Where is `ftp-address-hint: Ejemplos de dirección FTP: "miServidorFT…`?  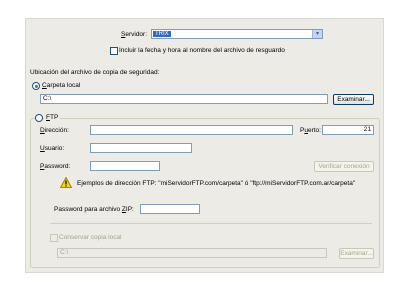
ftp-address-hint: Ejemplos de dirección FTP: "miServidorFT… is located at coordinates (216, 183).